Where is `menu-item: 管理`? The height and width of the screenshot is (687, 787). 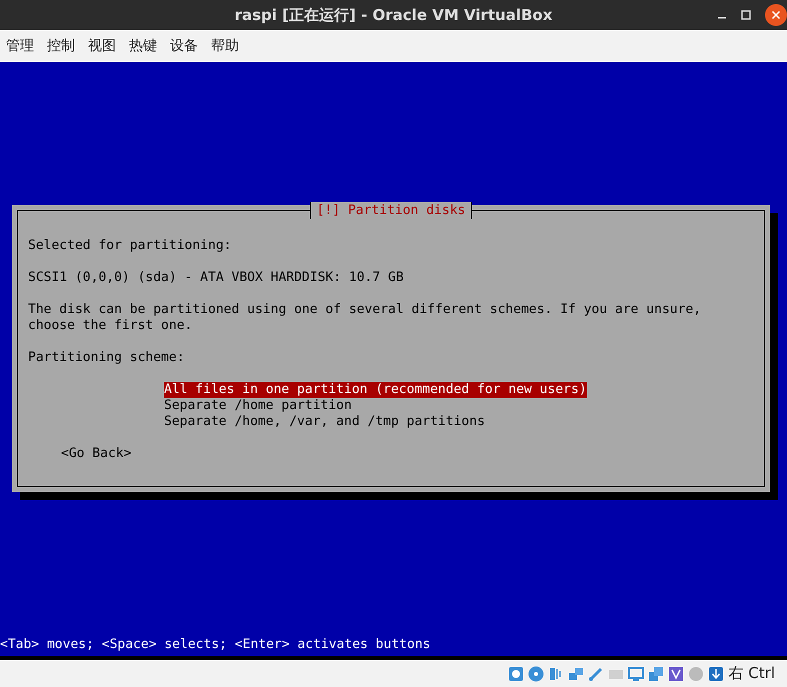
menu-item: 管理 is located at coordinates (20, 46).